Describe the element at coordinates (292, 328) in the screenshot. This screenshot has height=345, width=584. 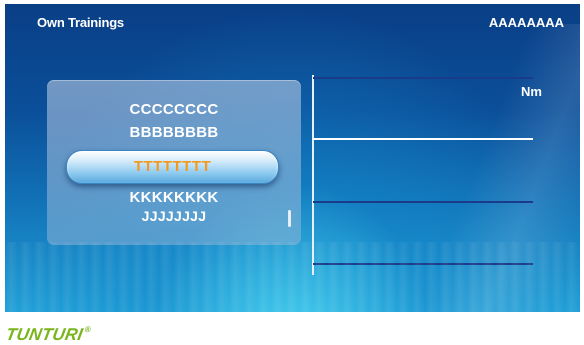
I see `footer-bar: TUNTURI®` at that location.